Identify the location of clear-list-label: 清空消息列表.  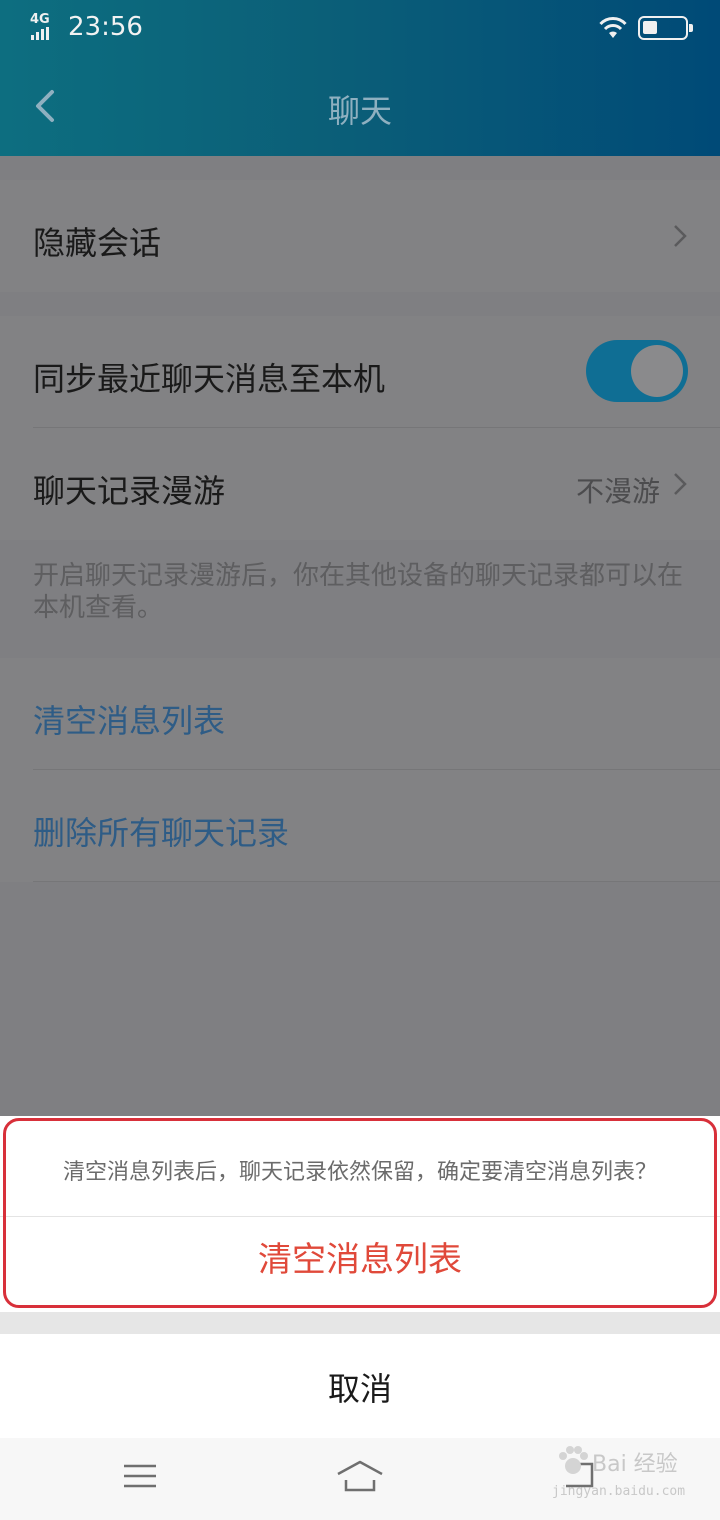
(129, 721).